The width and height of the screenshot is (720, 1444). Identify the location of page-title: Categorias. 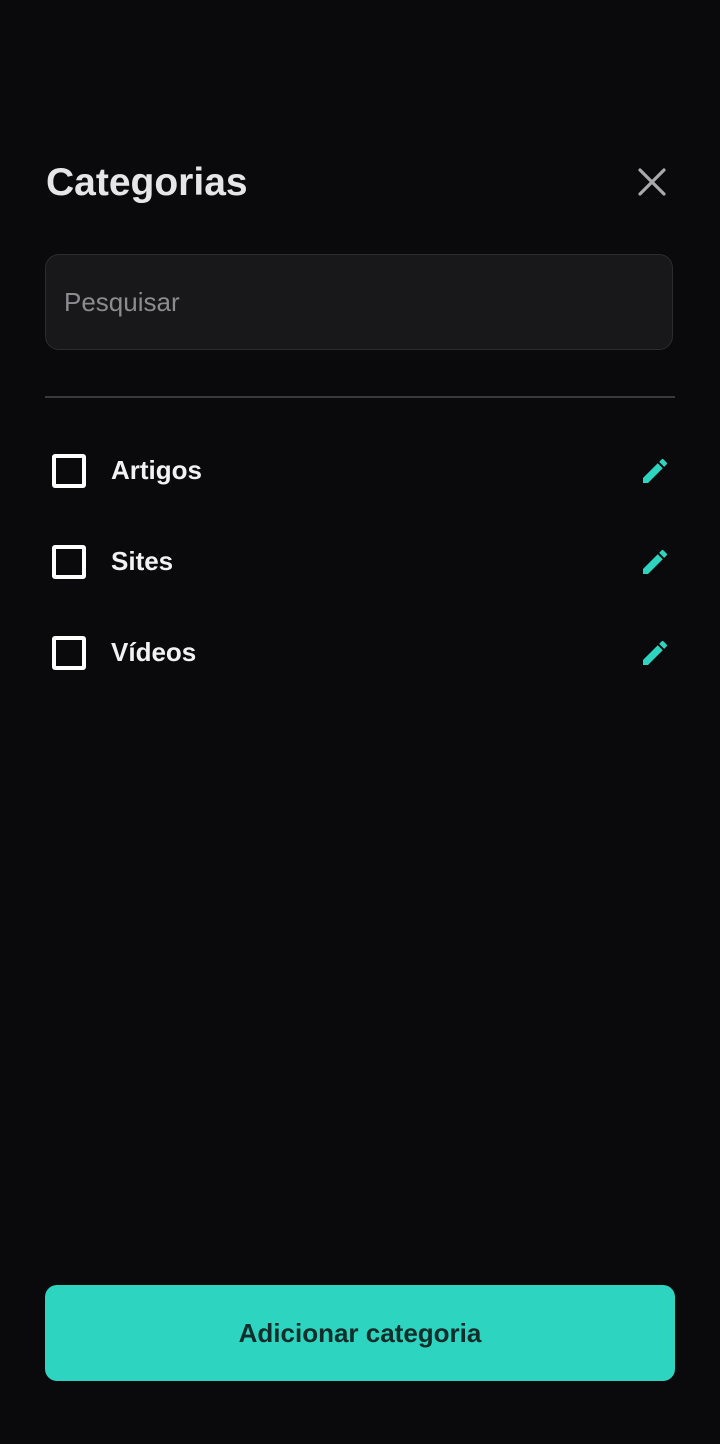
(147, 182).